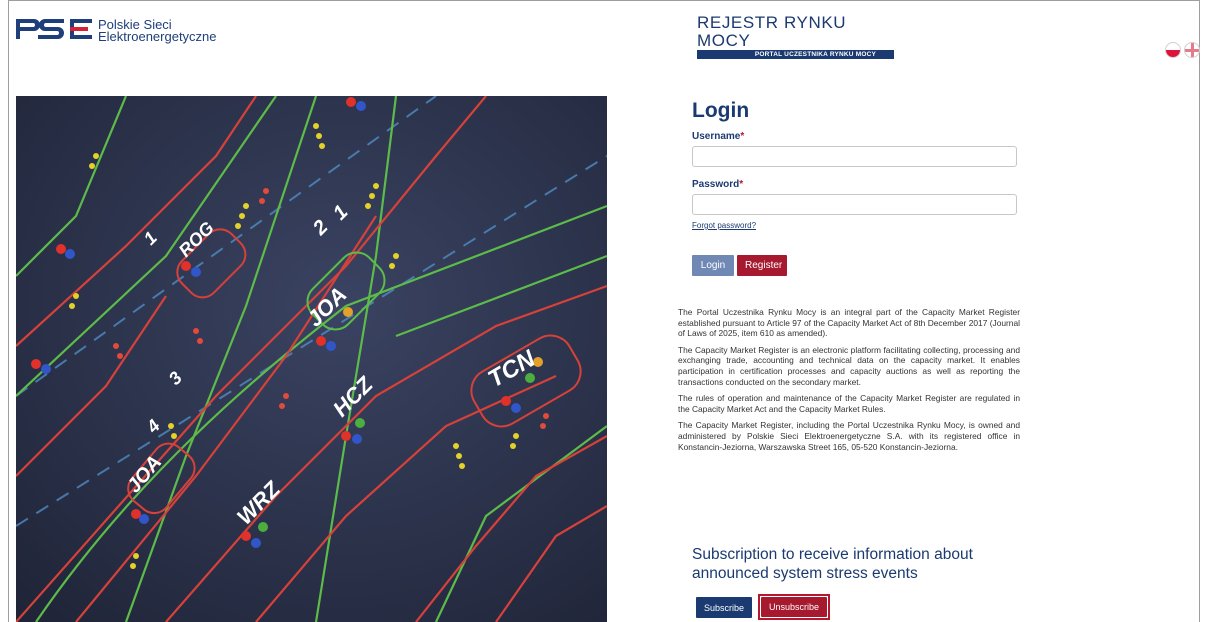 This screenshot has width=1206, height=622. What do you see at coordinates (855, 265) in the screenshot?
I see `login-button-row: Login Register` at bounding box center [855, 265].